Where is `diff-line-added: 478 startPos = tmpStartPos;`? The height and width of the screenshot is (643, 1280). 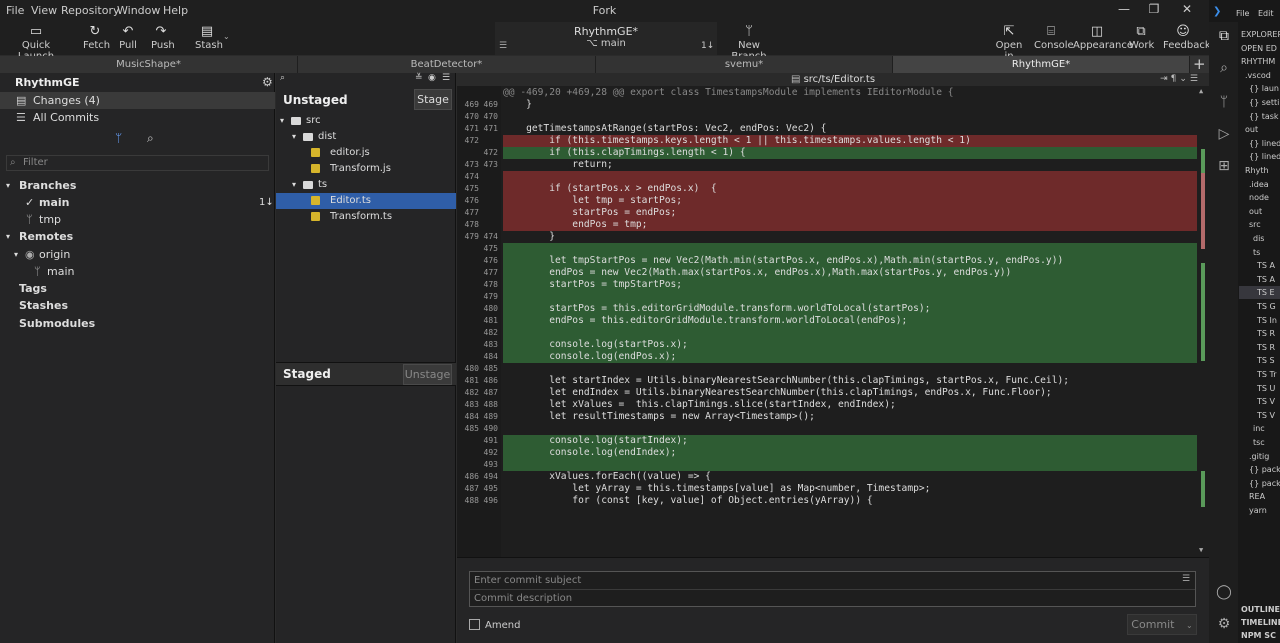
diff-line-added: 478 startPos = tmpStartPos; is located at coordinates (827, 285).